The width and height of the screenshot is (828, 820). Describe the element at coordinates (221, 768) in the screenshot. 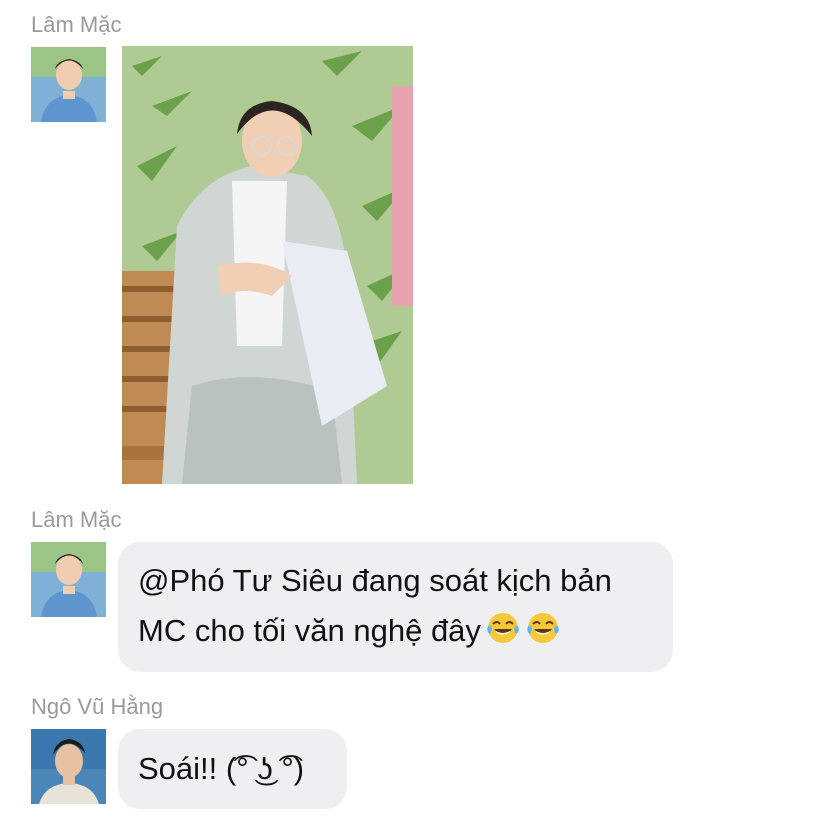

I see `message-line: Soái!! (͡° ͜ʖ ͡°)` at that location.